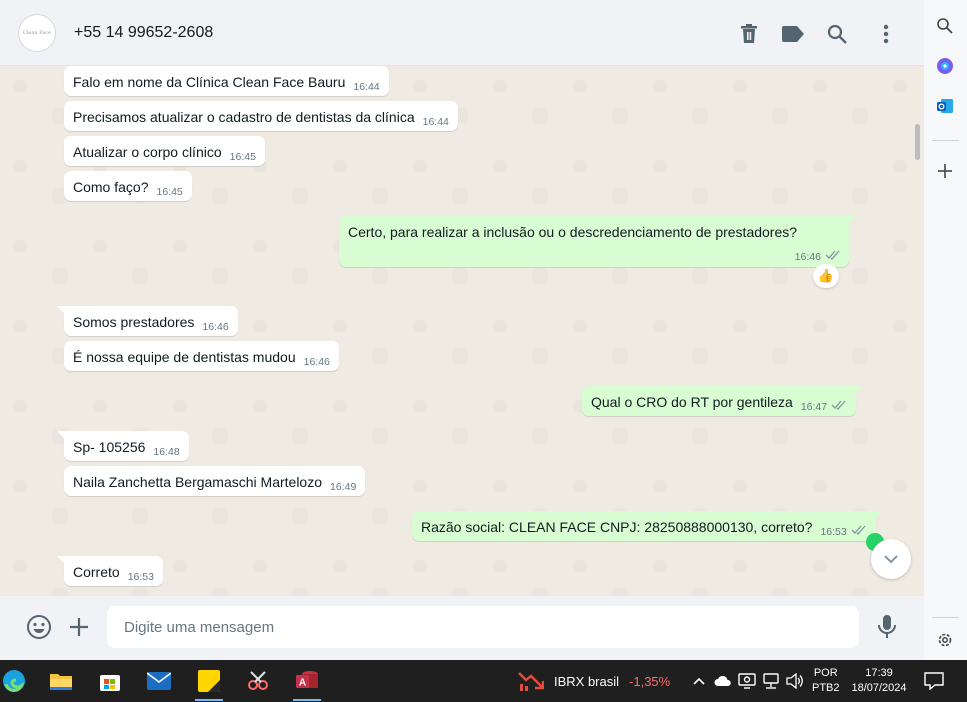 Image resolution: width=967 pixels, height=702 pixels. I want to click on message-text: Como faço?, so click(111, 187).